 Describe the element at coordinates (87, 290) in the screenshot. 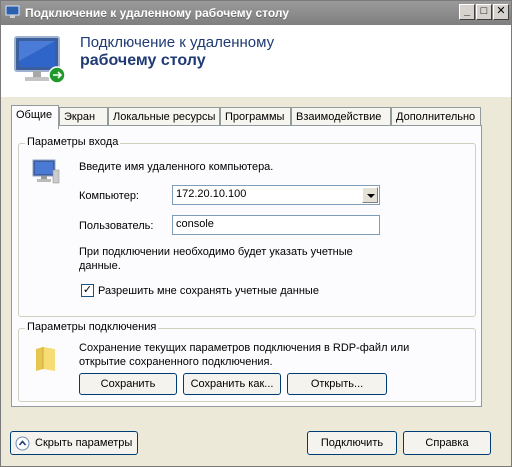

I see `save-credentials-checkbox: ✓` at that location.